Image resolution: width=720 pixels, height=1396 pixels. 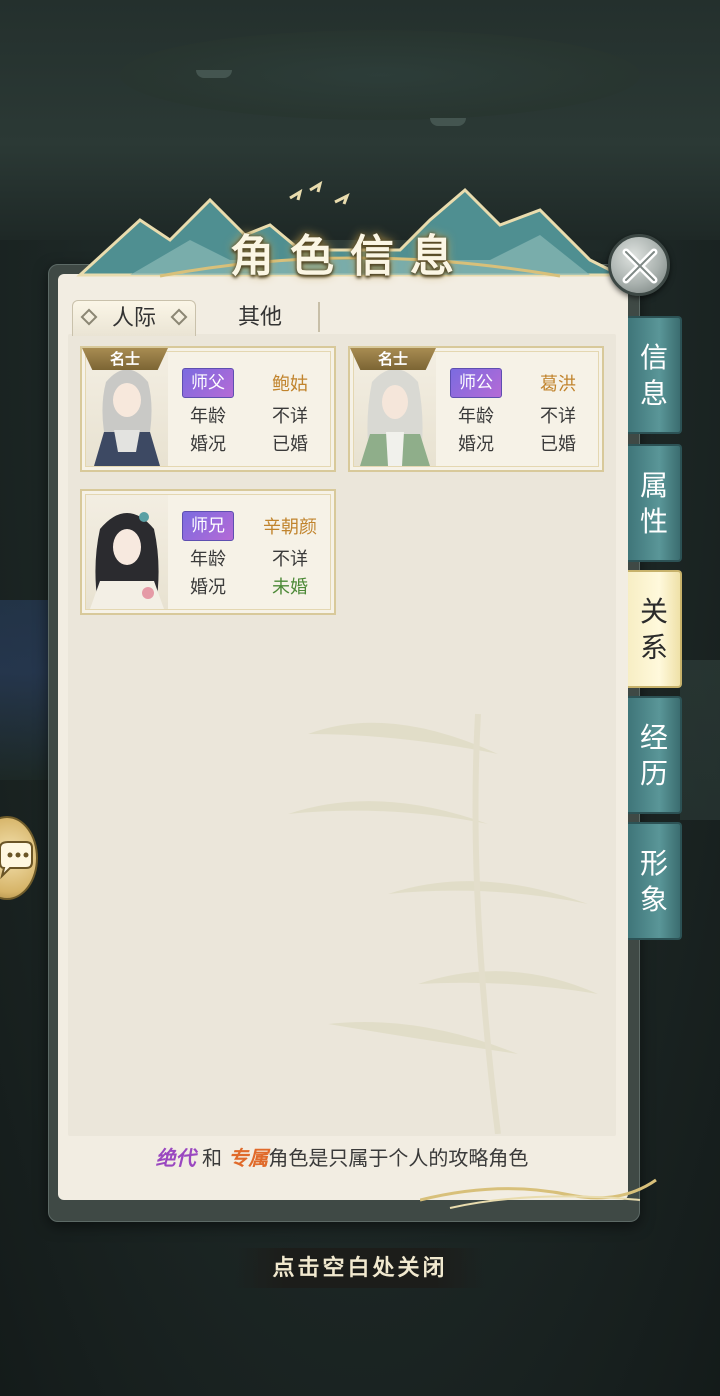 What do you see at coordinates (653, 393) in the screenshot?
I see `side-tab-char: 息` at bounding box center [653, 393].